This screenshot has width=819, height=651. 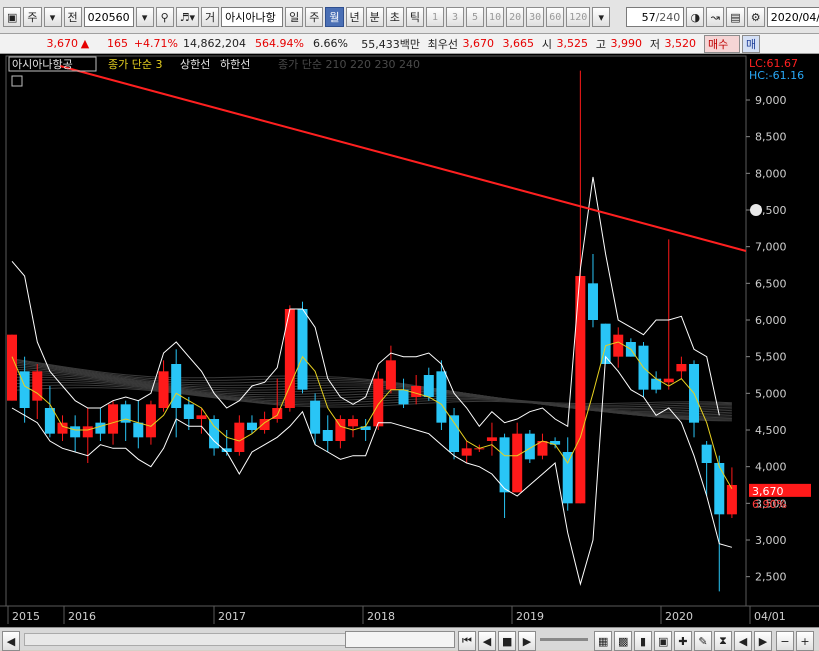 I want to click on zoom-in-button: +, so click(x=805, y=641).